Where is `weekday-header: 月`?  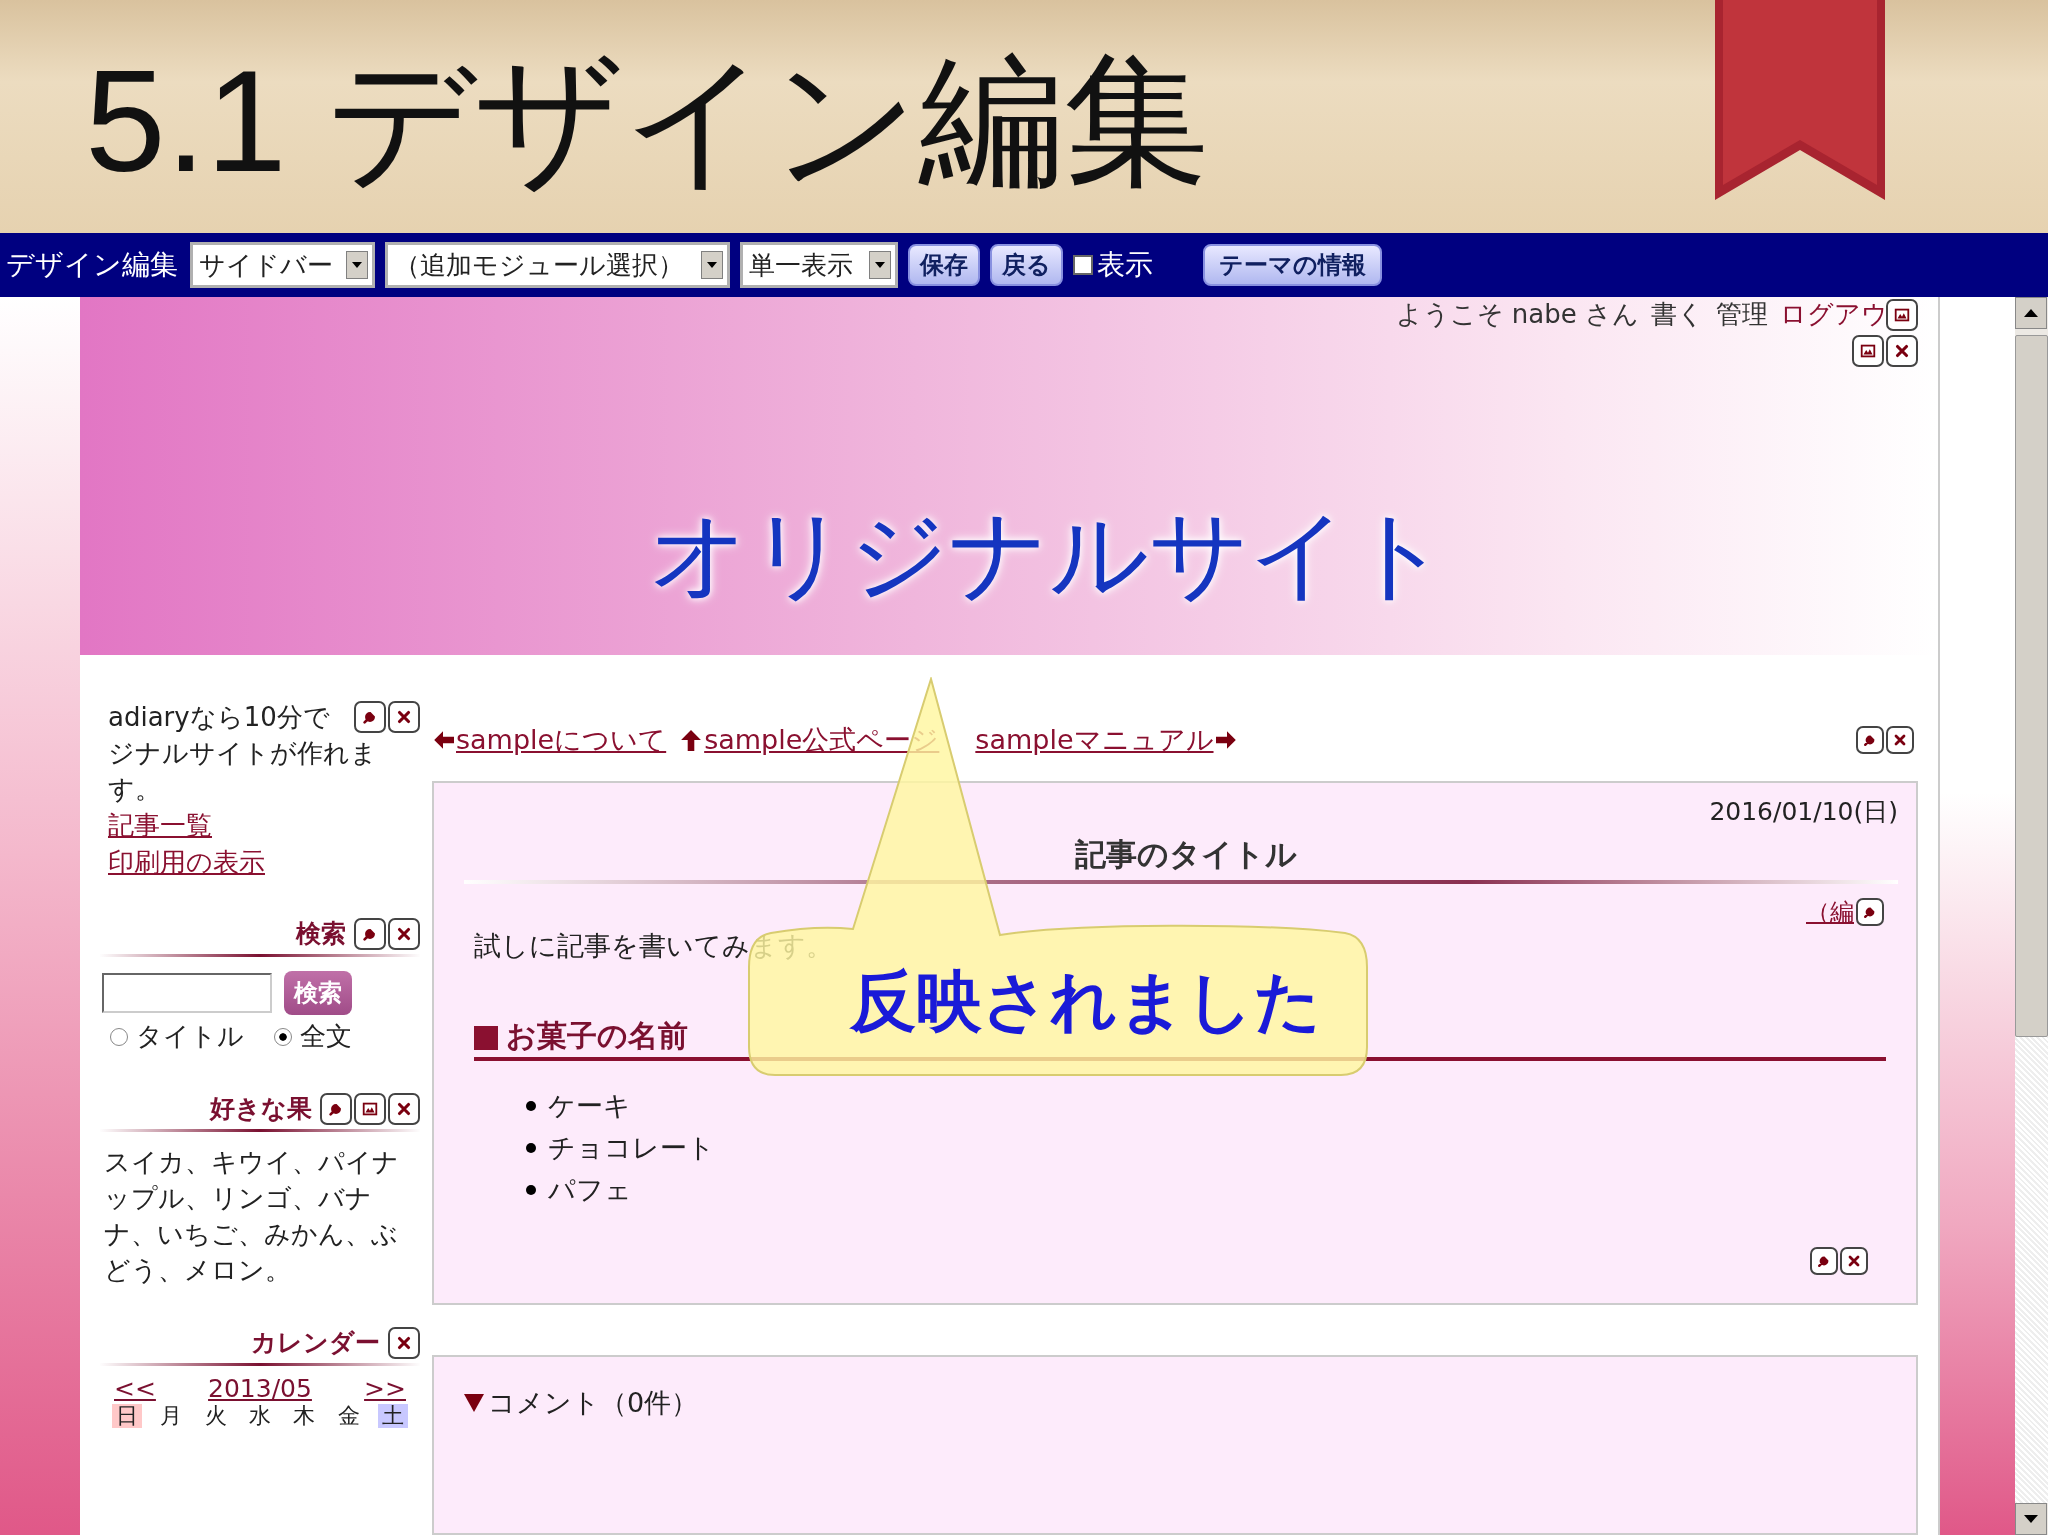 weekday-header: 月 is located at coordinates (171, 1416).